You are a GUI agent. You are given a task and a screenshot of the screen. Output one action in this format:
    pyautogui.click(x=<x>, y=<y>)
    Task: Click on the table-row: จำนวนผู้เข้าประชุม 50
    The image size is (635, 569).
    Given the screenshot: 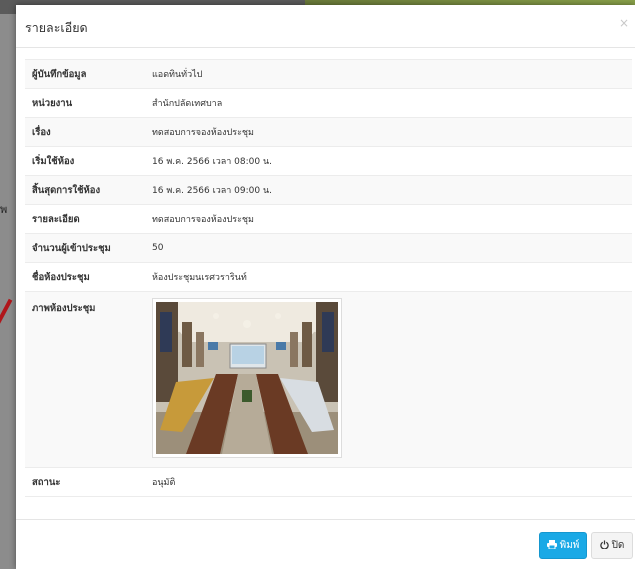 What is the action you would take?
    pyautogui.click(x=328, y=247)
    